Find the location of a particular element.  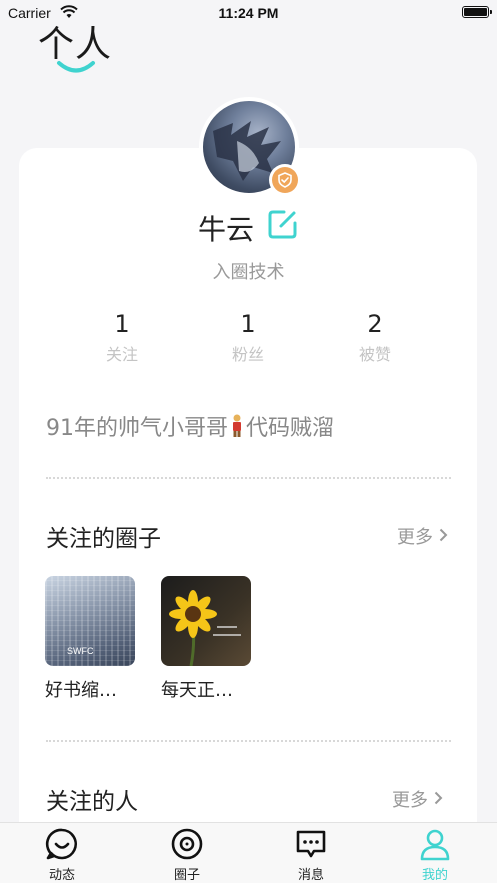

user-name: 牛云 is located at coordinates (225, 229).